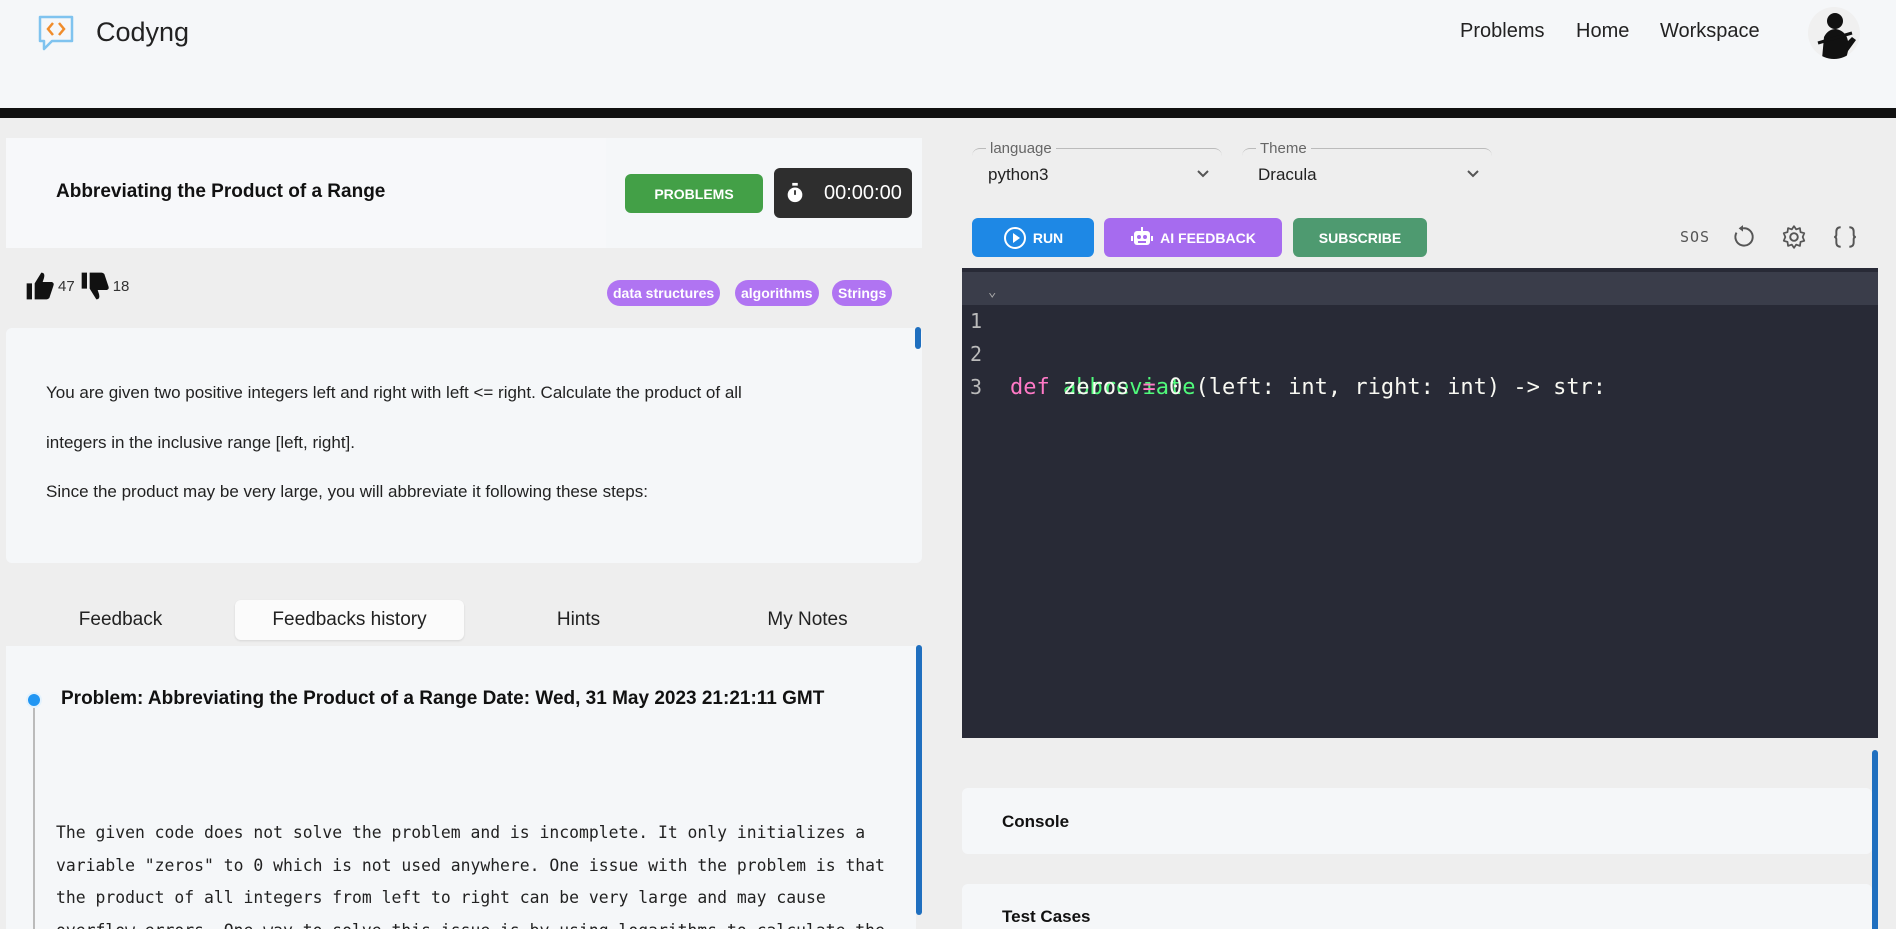  Describe the element at coordinates (34, 700) in the screenshot. I see `timeline-dot` at that location.